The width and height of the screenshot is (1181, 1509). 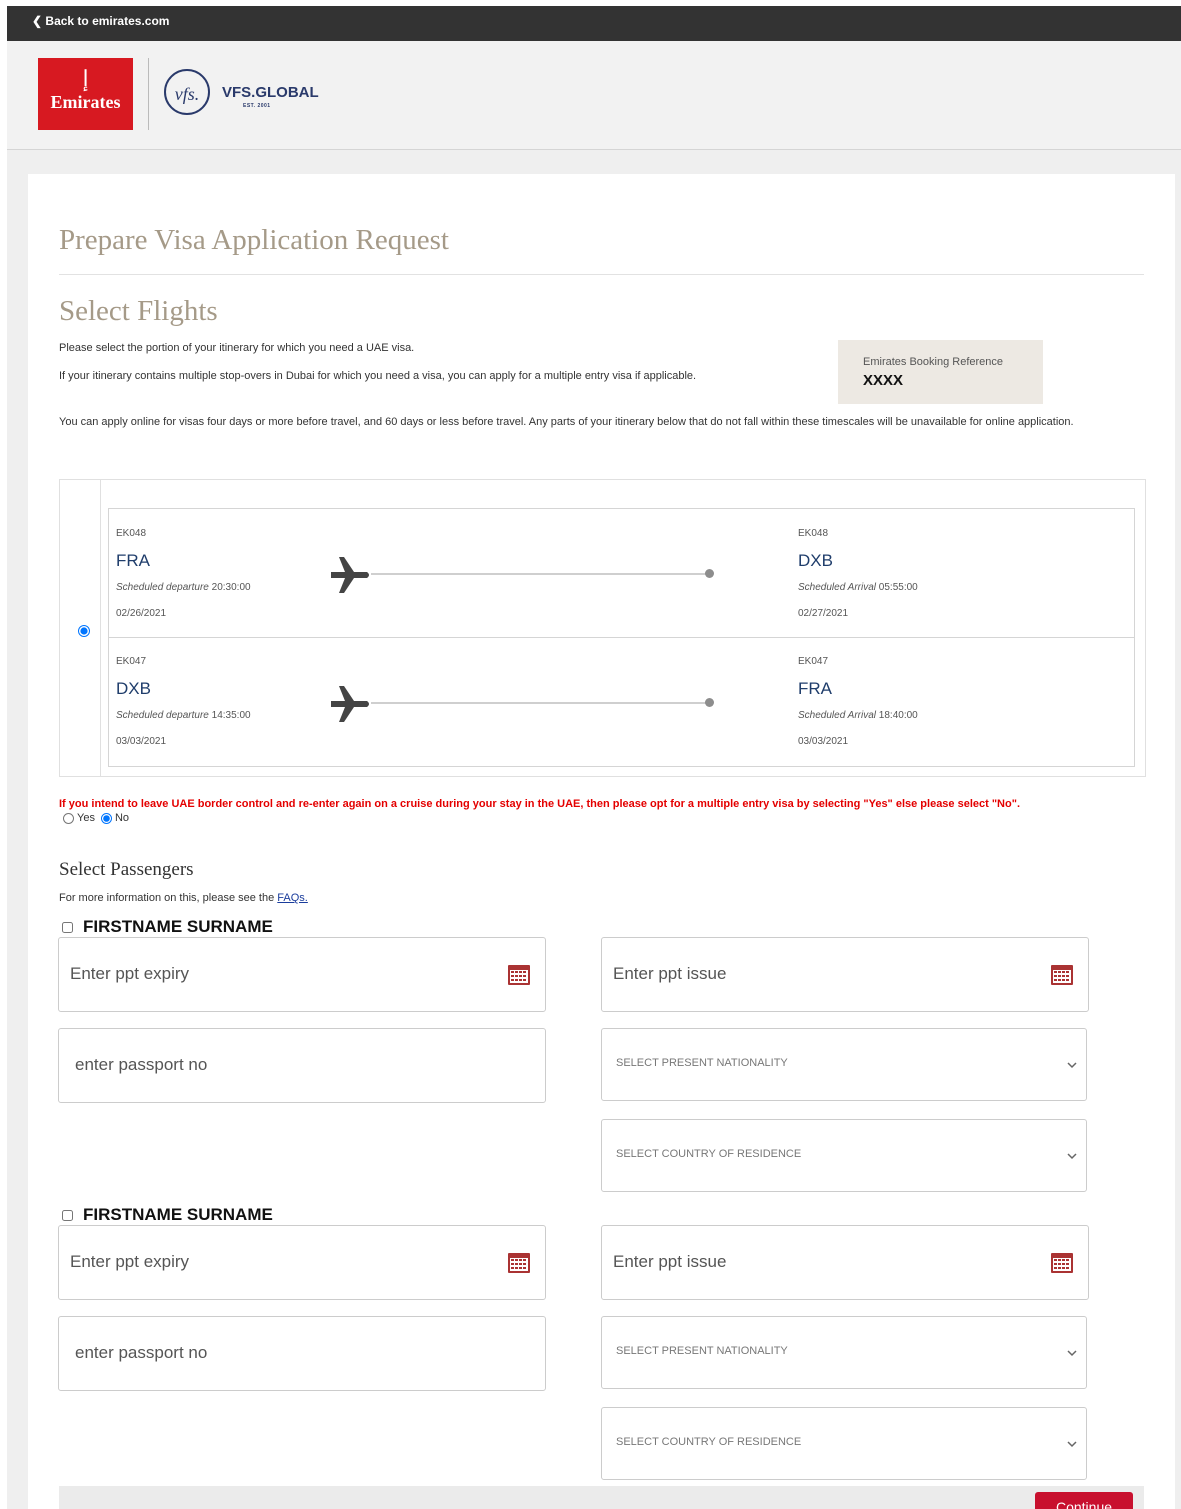 What do you see at coordinates (131, 533) in the screenshot?
I see `dep-flight-number: EK048` at bounding box center [131, 533].